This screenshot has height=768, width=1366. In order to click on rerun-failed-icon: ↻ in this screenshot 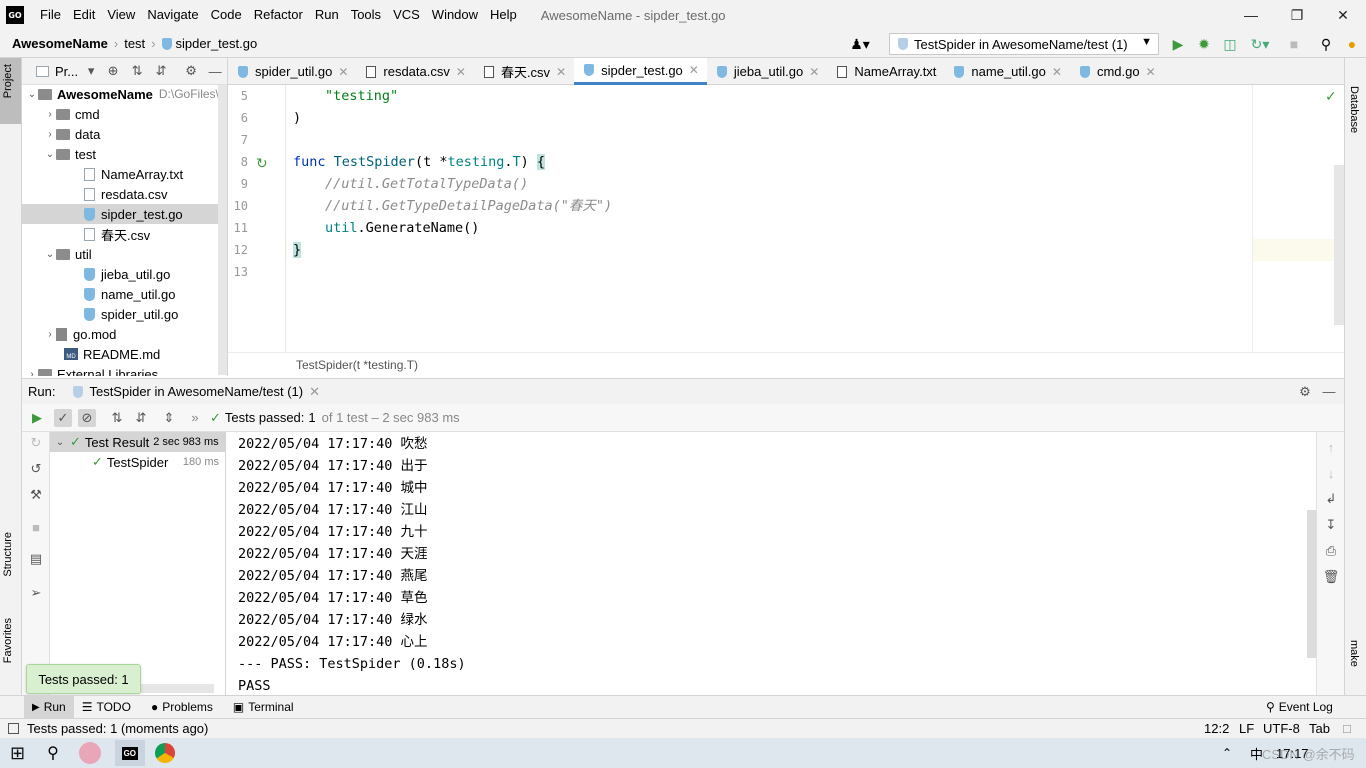, I will do `click(36, 443)`.